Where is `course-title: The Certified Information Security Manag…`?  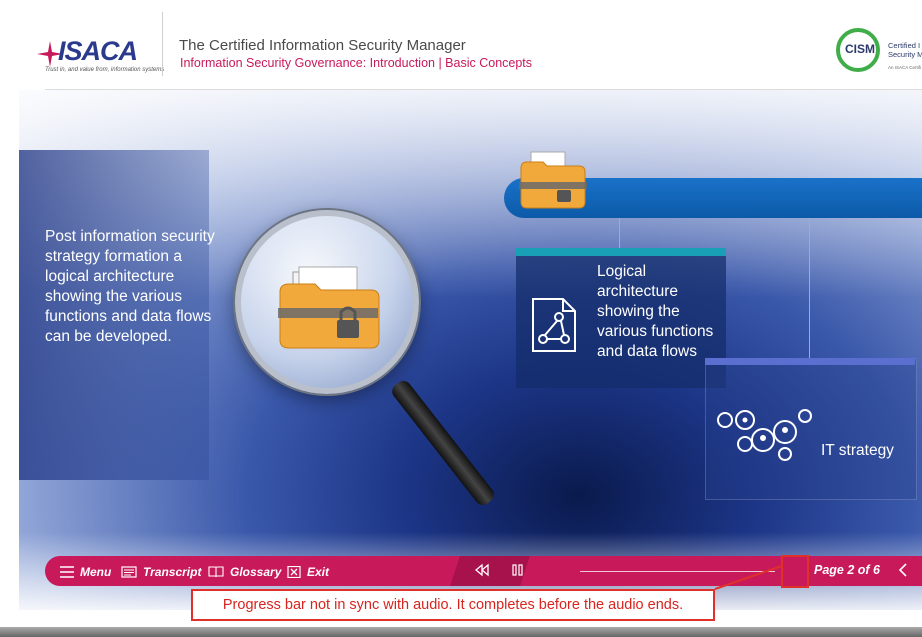
course-title: The Certified Information Security Manag… is located at coordinates (322, 45).